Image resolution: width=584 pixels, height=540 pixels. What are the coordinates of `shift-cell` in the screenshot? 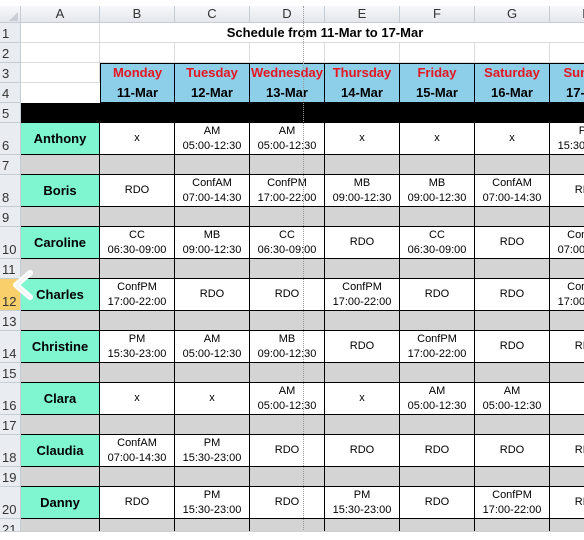 It's located at (567, 399).